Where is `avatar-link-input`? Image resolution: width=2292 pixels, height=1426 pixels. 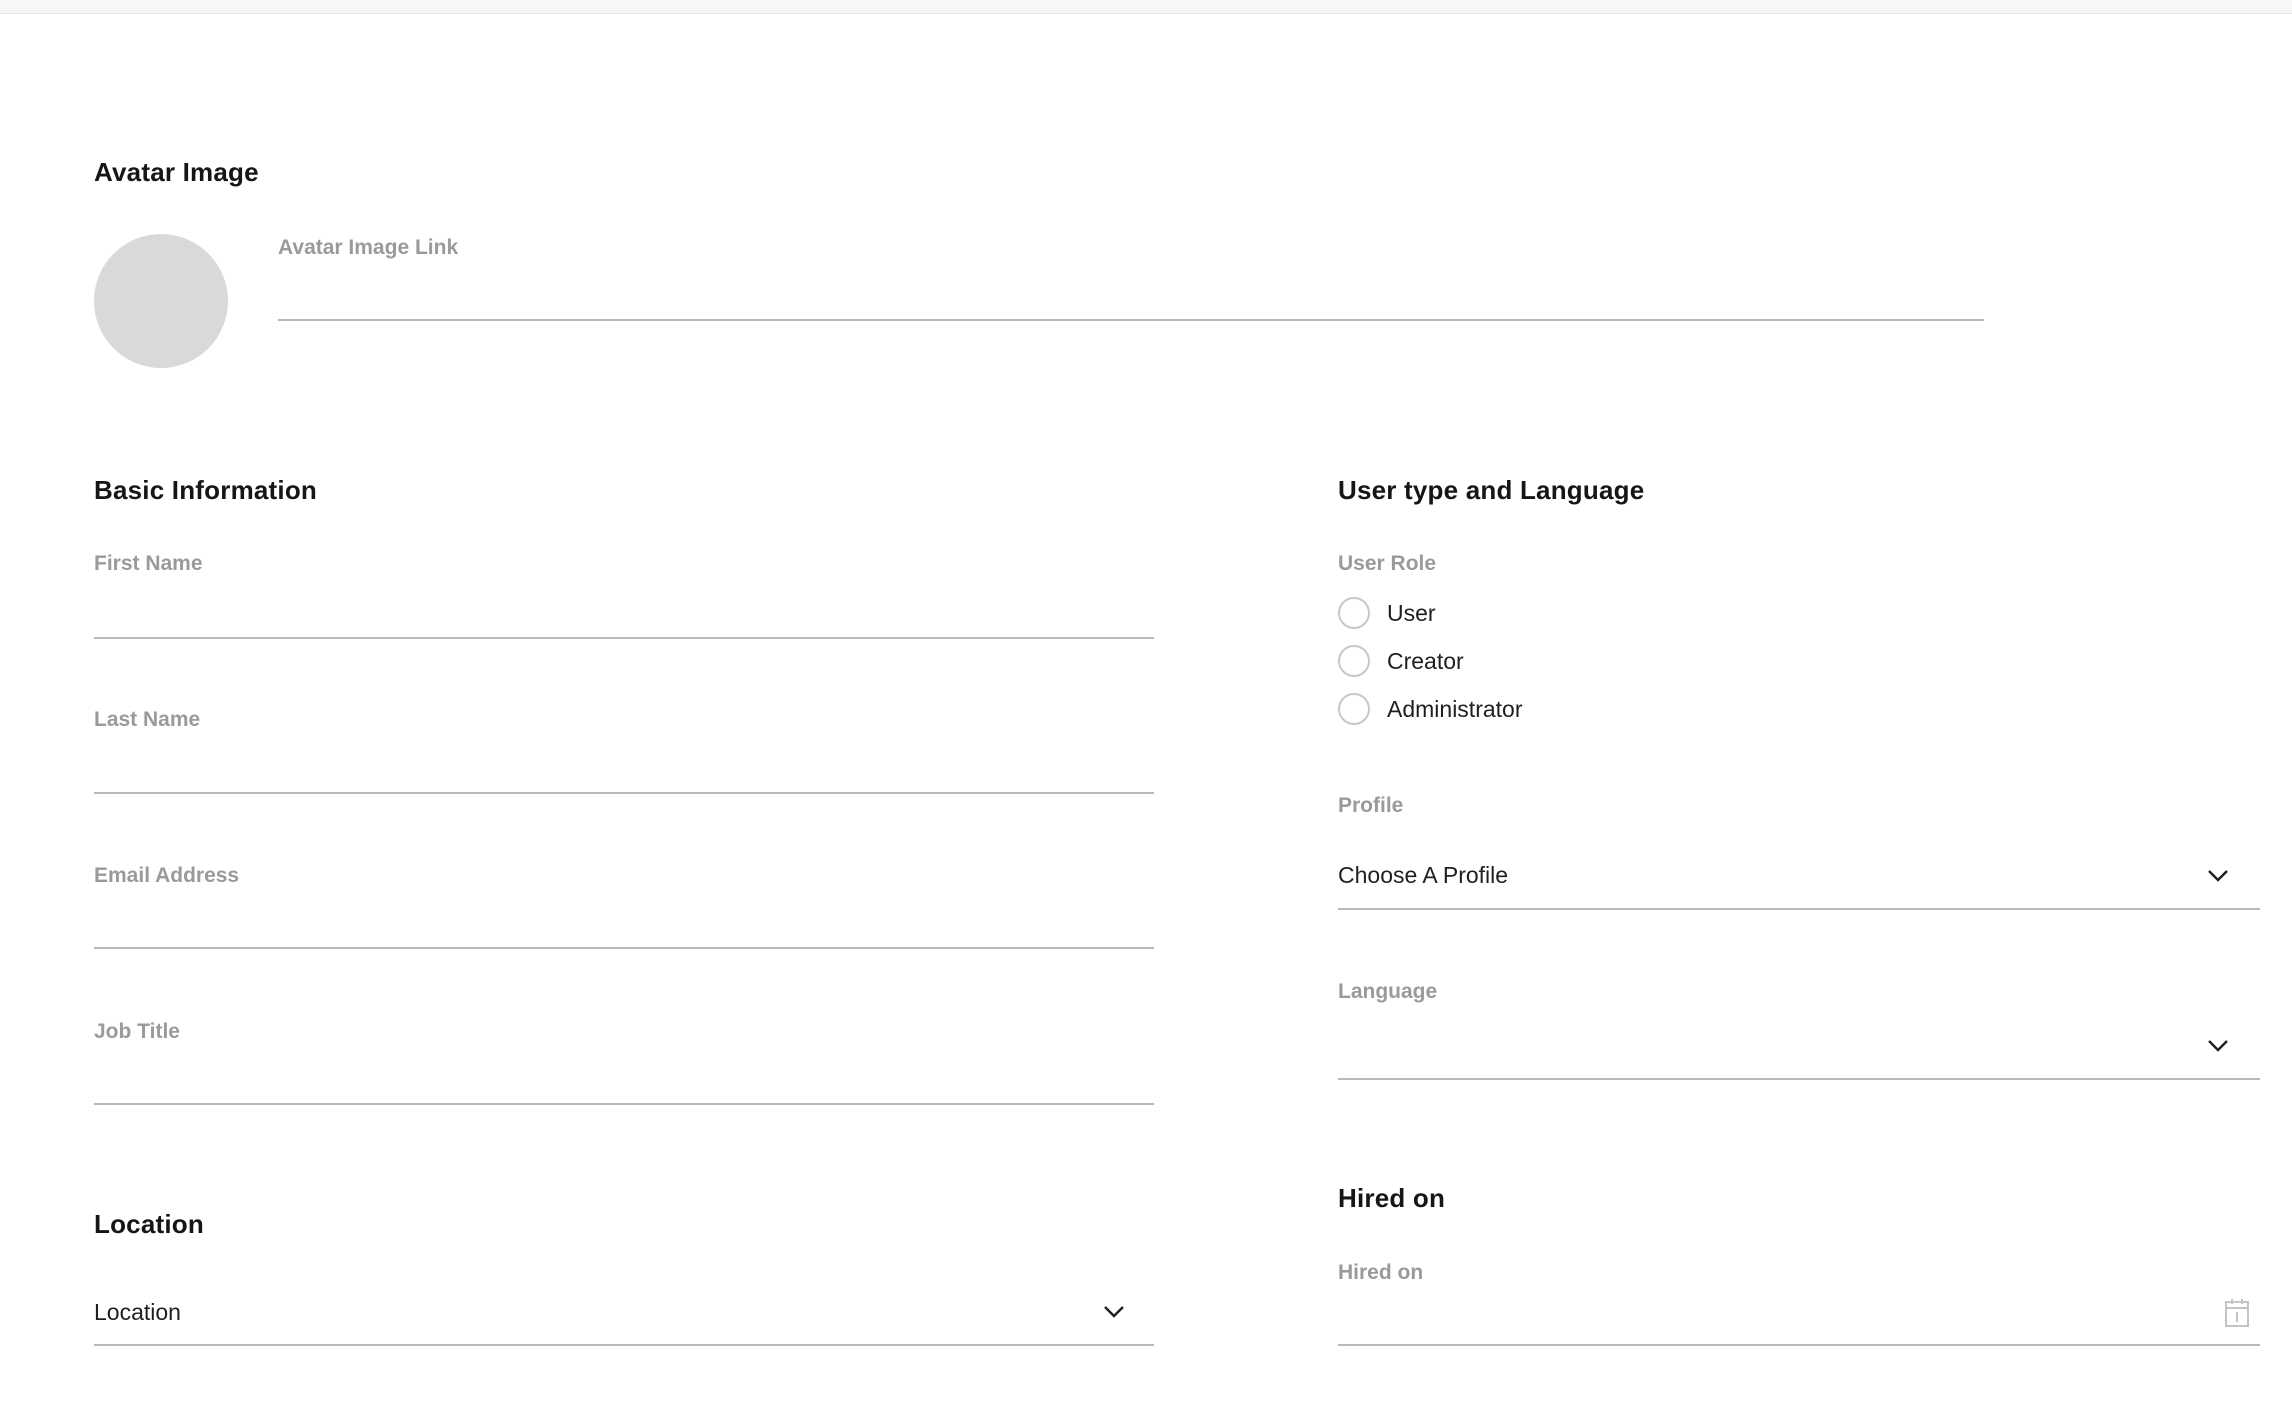 avatar-link-input is located at coordinates (1131, 294).